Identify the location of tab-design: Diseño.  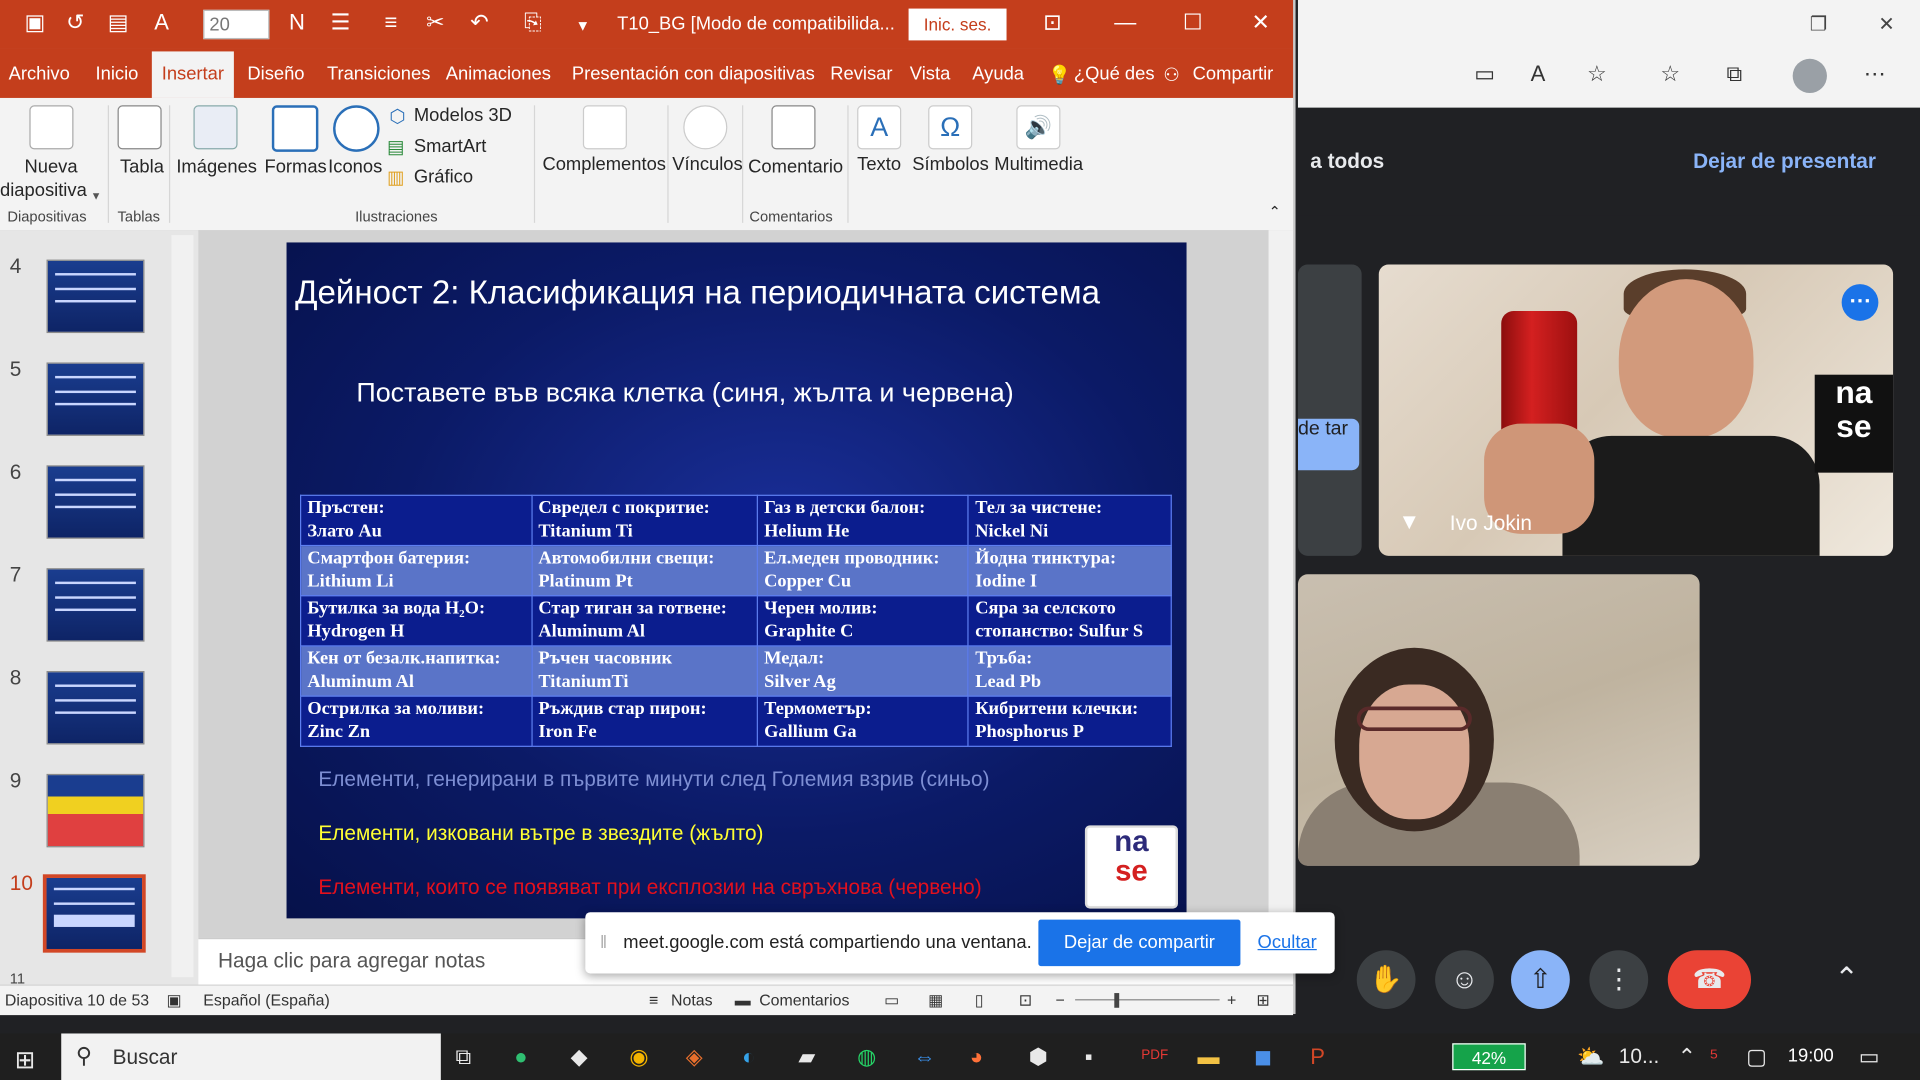
(275, 74).